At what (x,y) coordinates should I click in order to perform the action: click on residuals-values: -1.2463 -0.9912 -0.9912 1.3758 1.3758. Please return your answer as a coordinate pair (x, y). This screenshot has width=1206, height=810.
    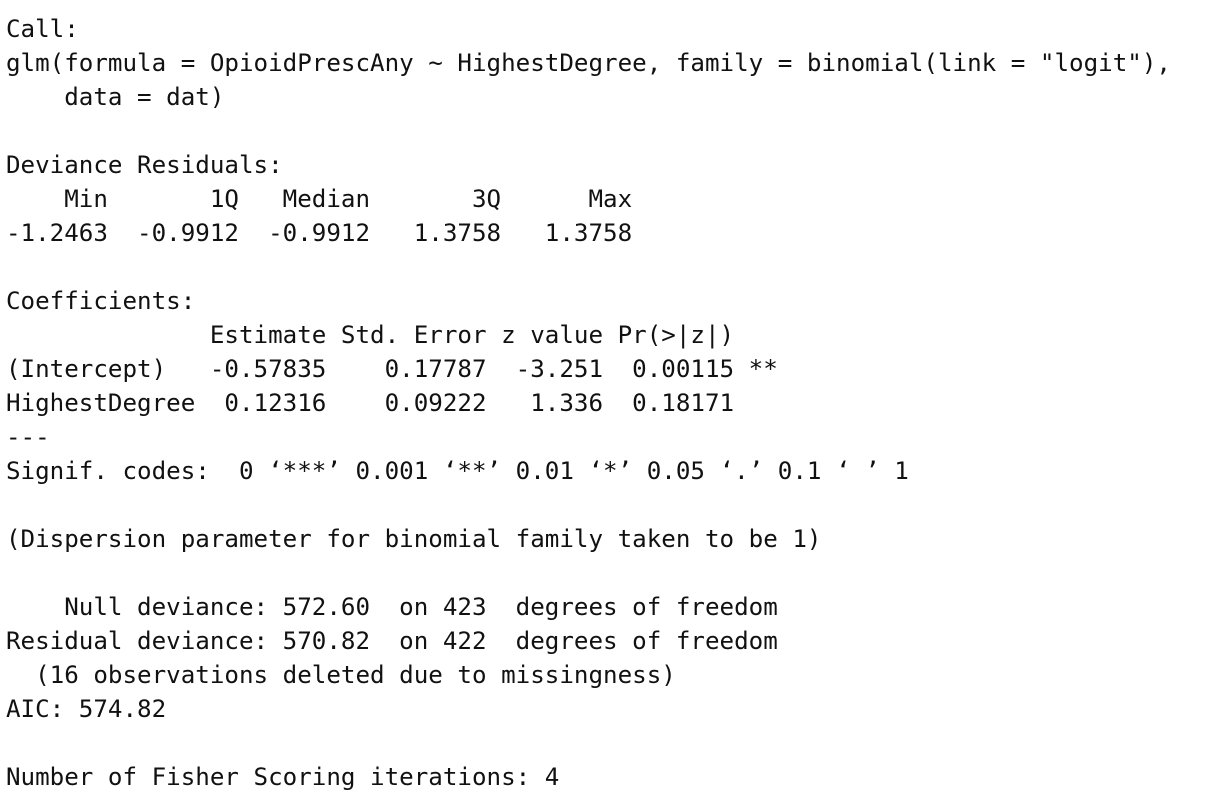
    Looking at the image, I should click on (319, 233).